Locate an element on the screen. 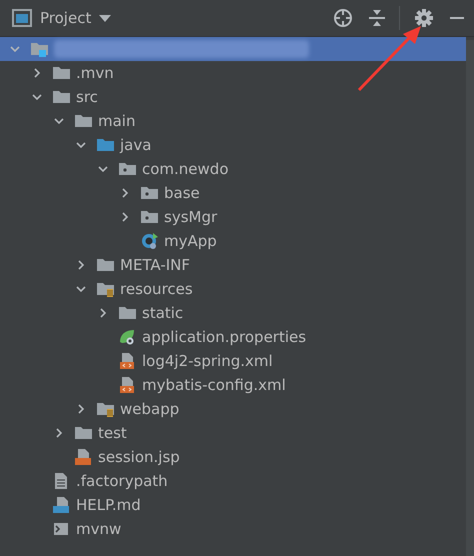  tree-row: com.newdo is located at coordinates (233, 169).